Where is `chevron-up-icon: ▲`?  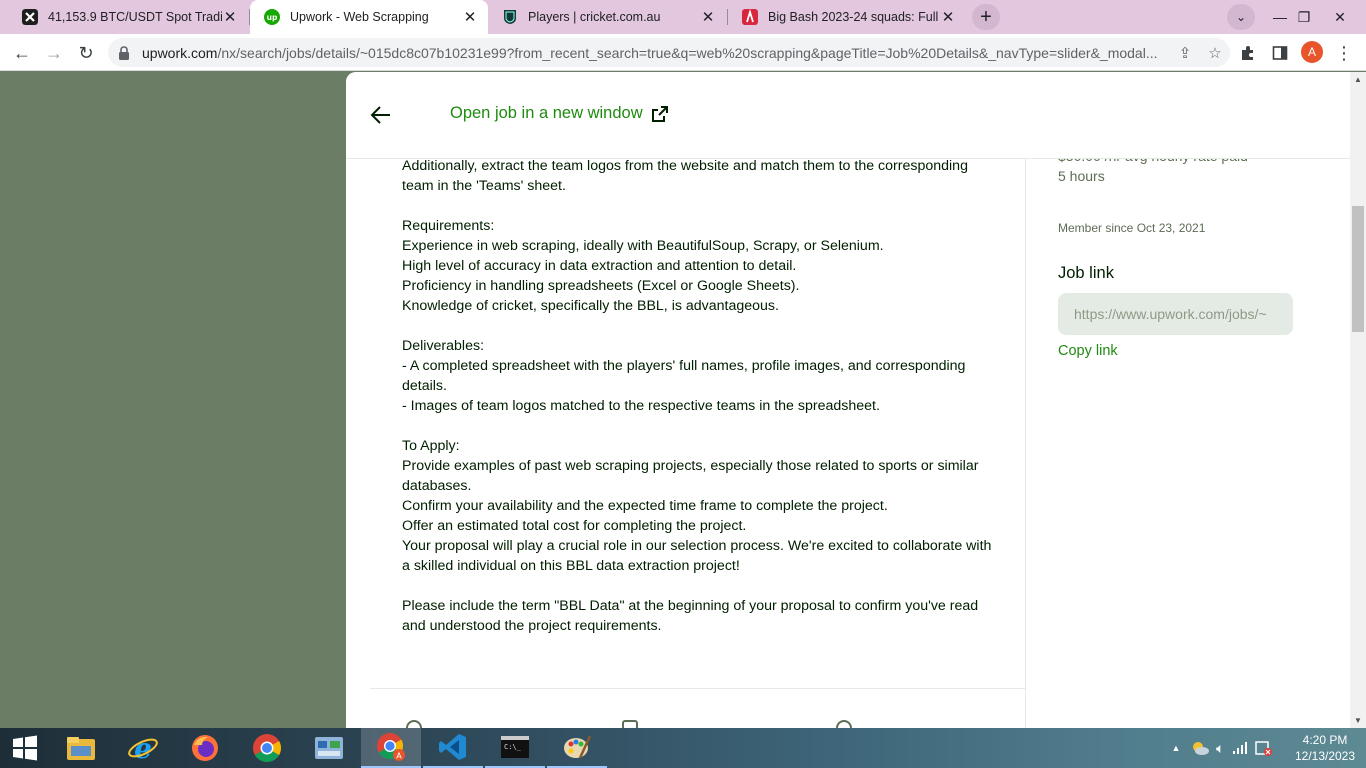
chevron-up-icon: ▲ is located at coordinates (1176, 748).